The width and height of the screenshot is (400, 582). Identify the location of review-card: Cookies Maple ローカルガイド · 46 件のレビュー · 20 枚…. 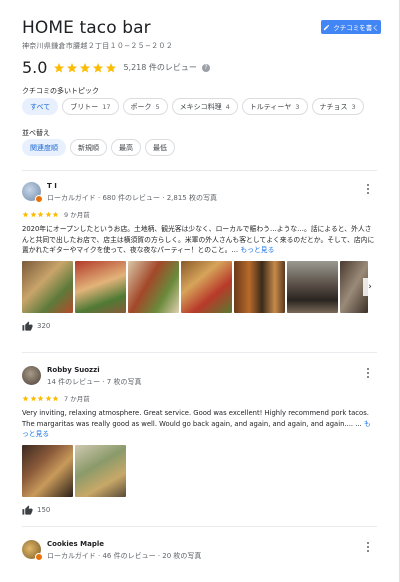
(199, 550).